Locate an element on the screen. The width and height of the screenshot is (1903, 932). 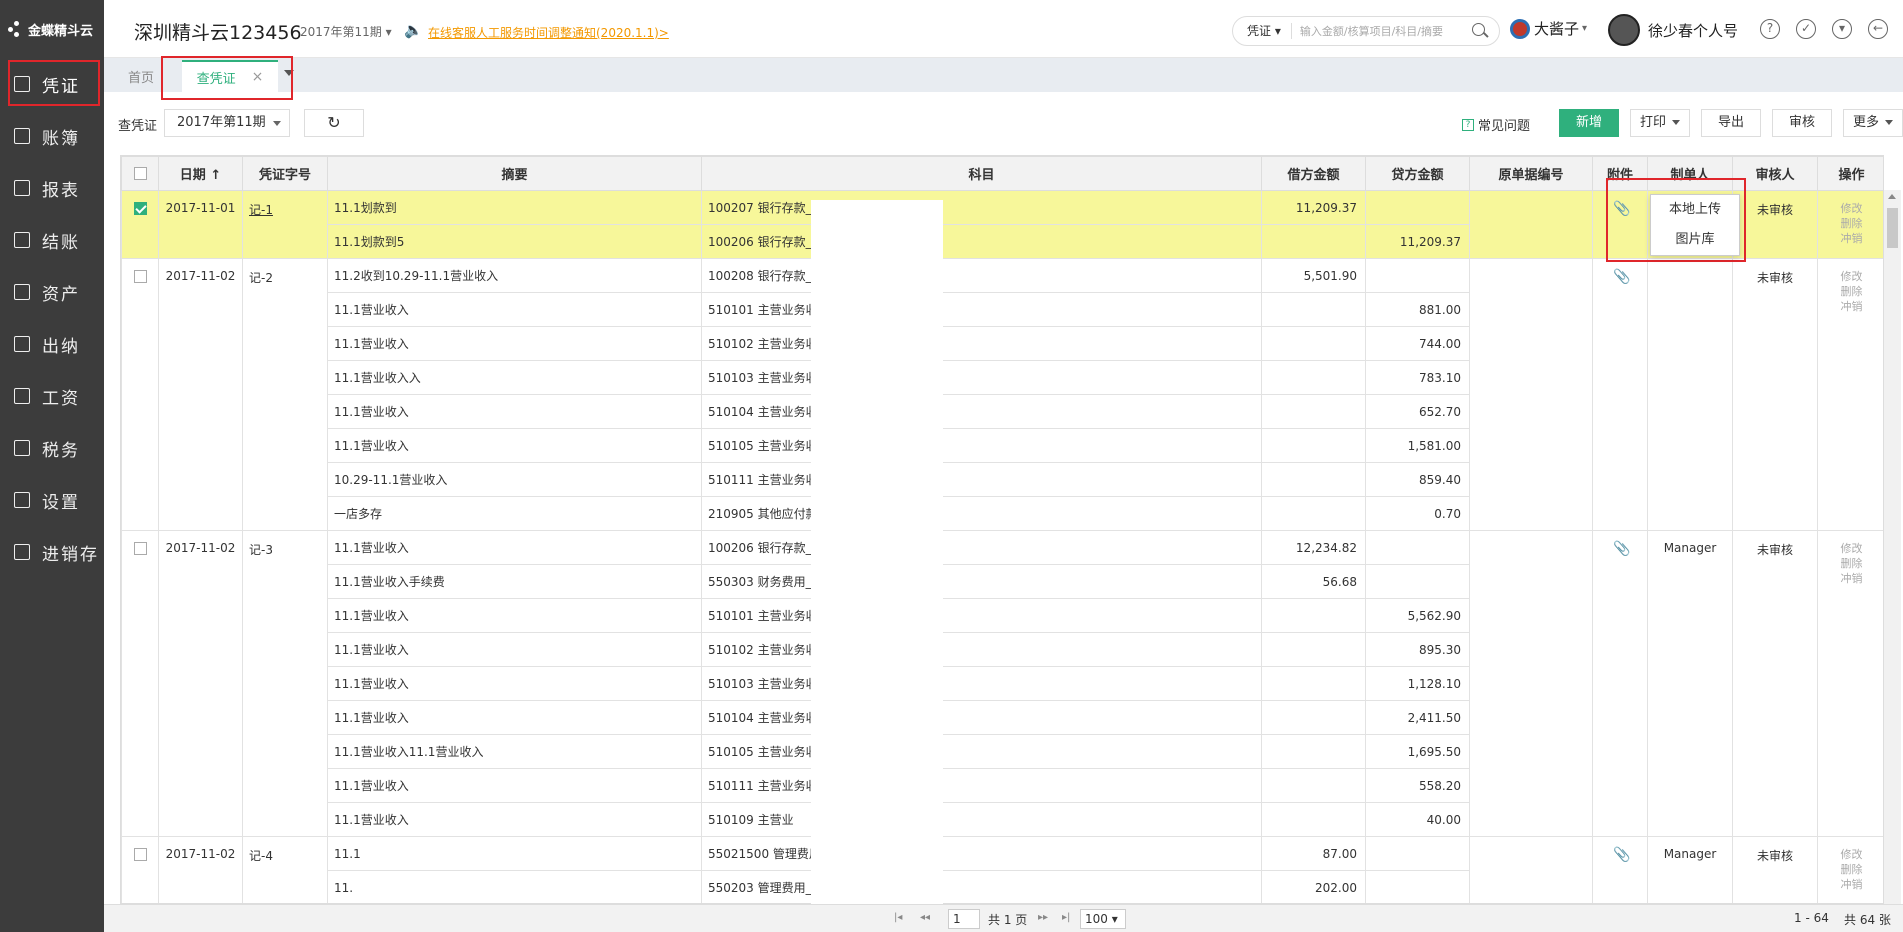
print-button: 打印 is located at coordinates (1660, 123).